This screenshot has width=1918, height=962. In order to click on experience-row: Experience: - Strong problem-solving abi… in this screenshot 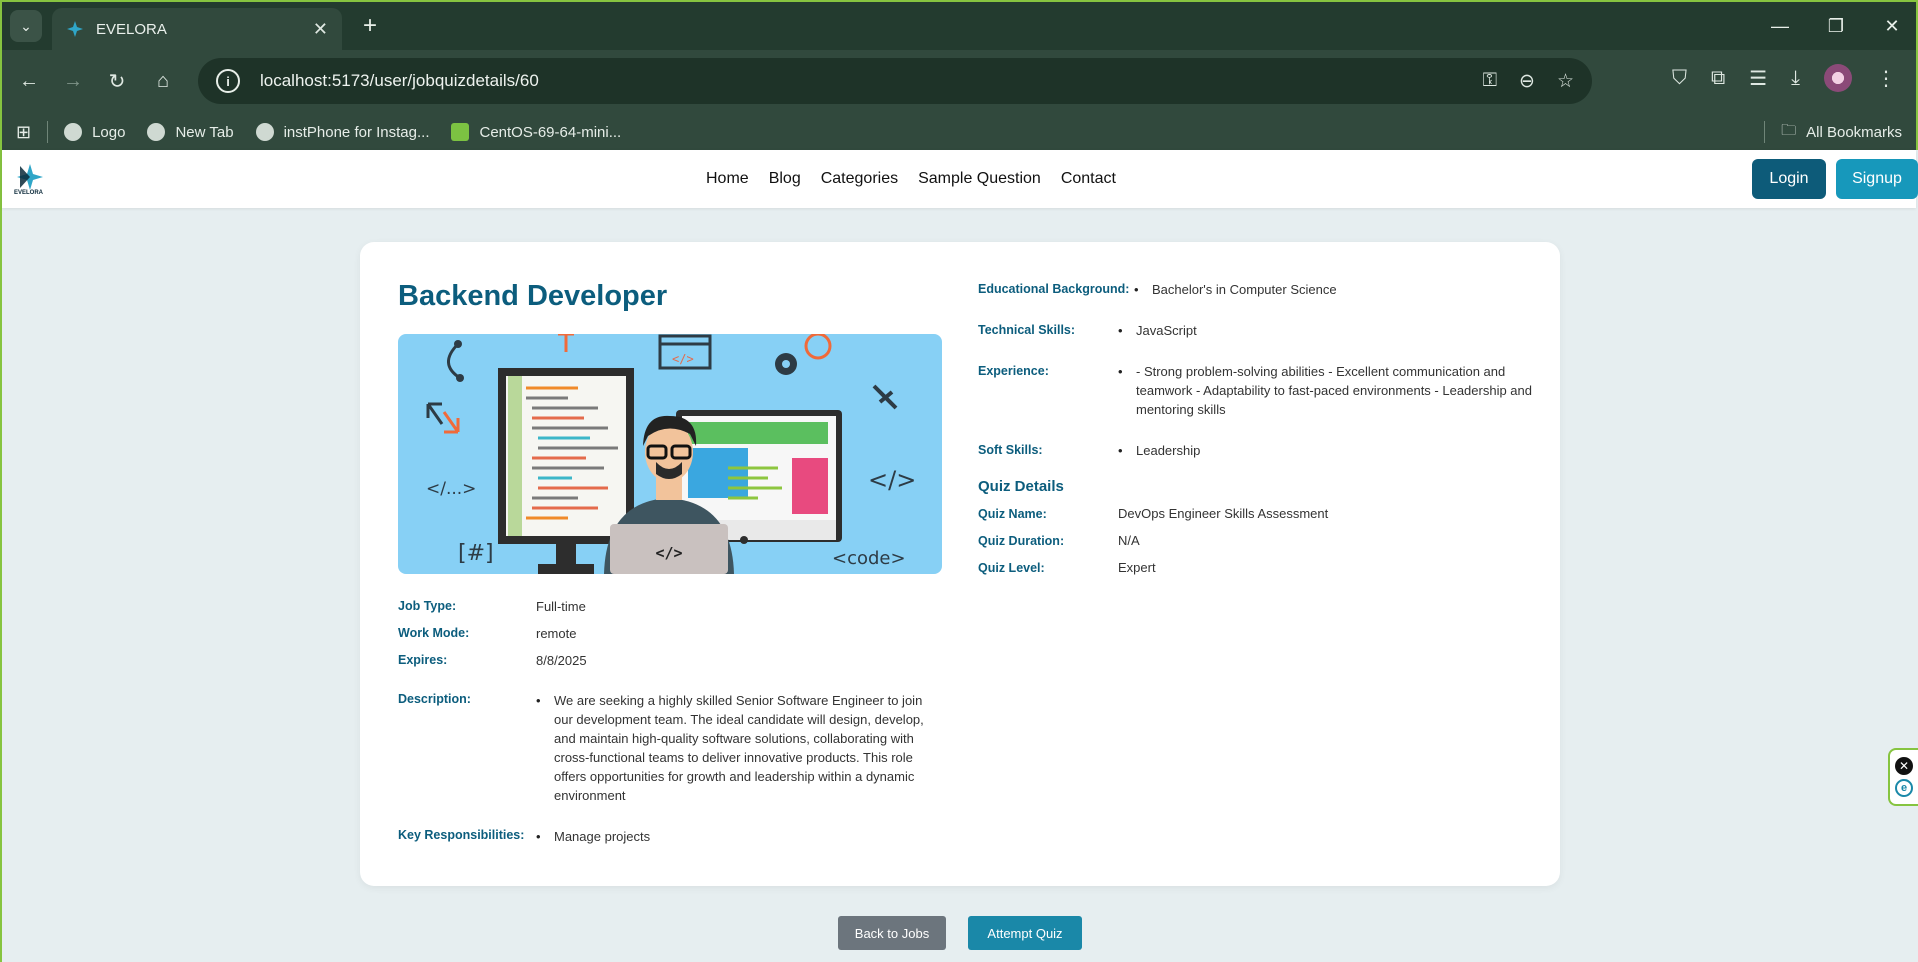, I will do `click(1258, 390)`.